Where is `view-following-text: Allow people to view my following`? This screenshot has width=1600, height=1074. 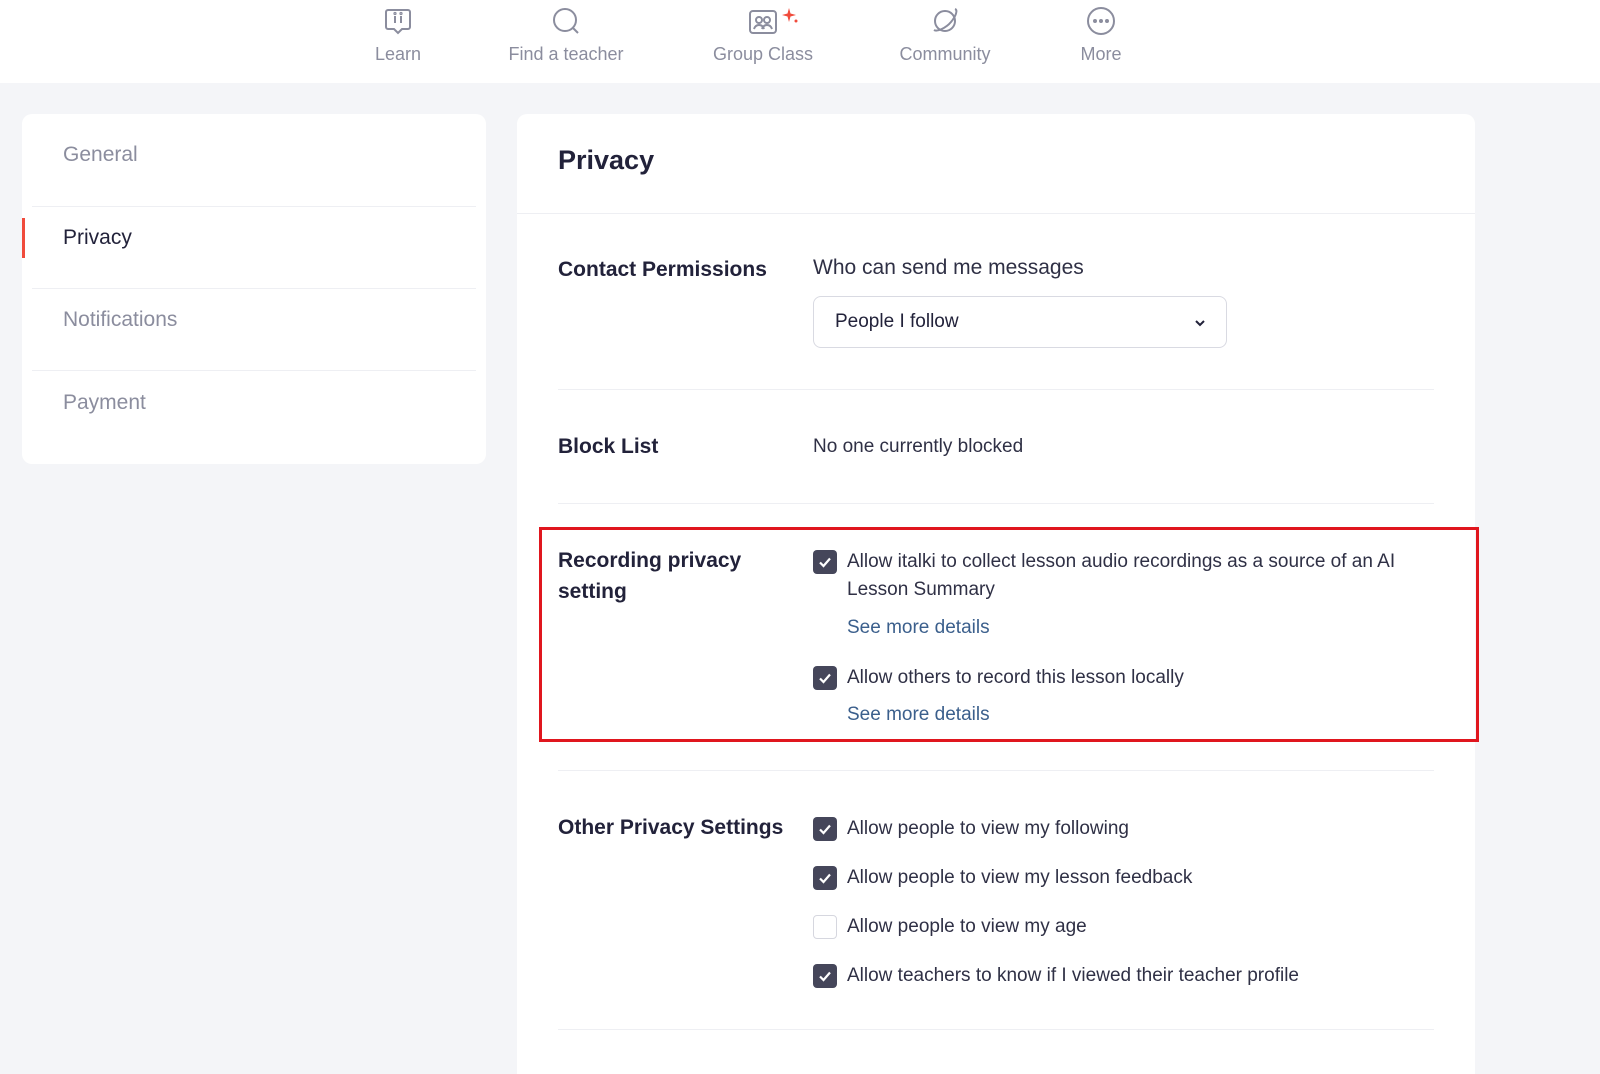 view-following-text: Allow people to view my following is located at coordinates (988, 828).